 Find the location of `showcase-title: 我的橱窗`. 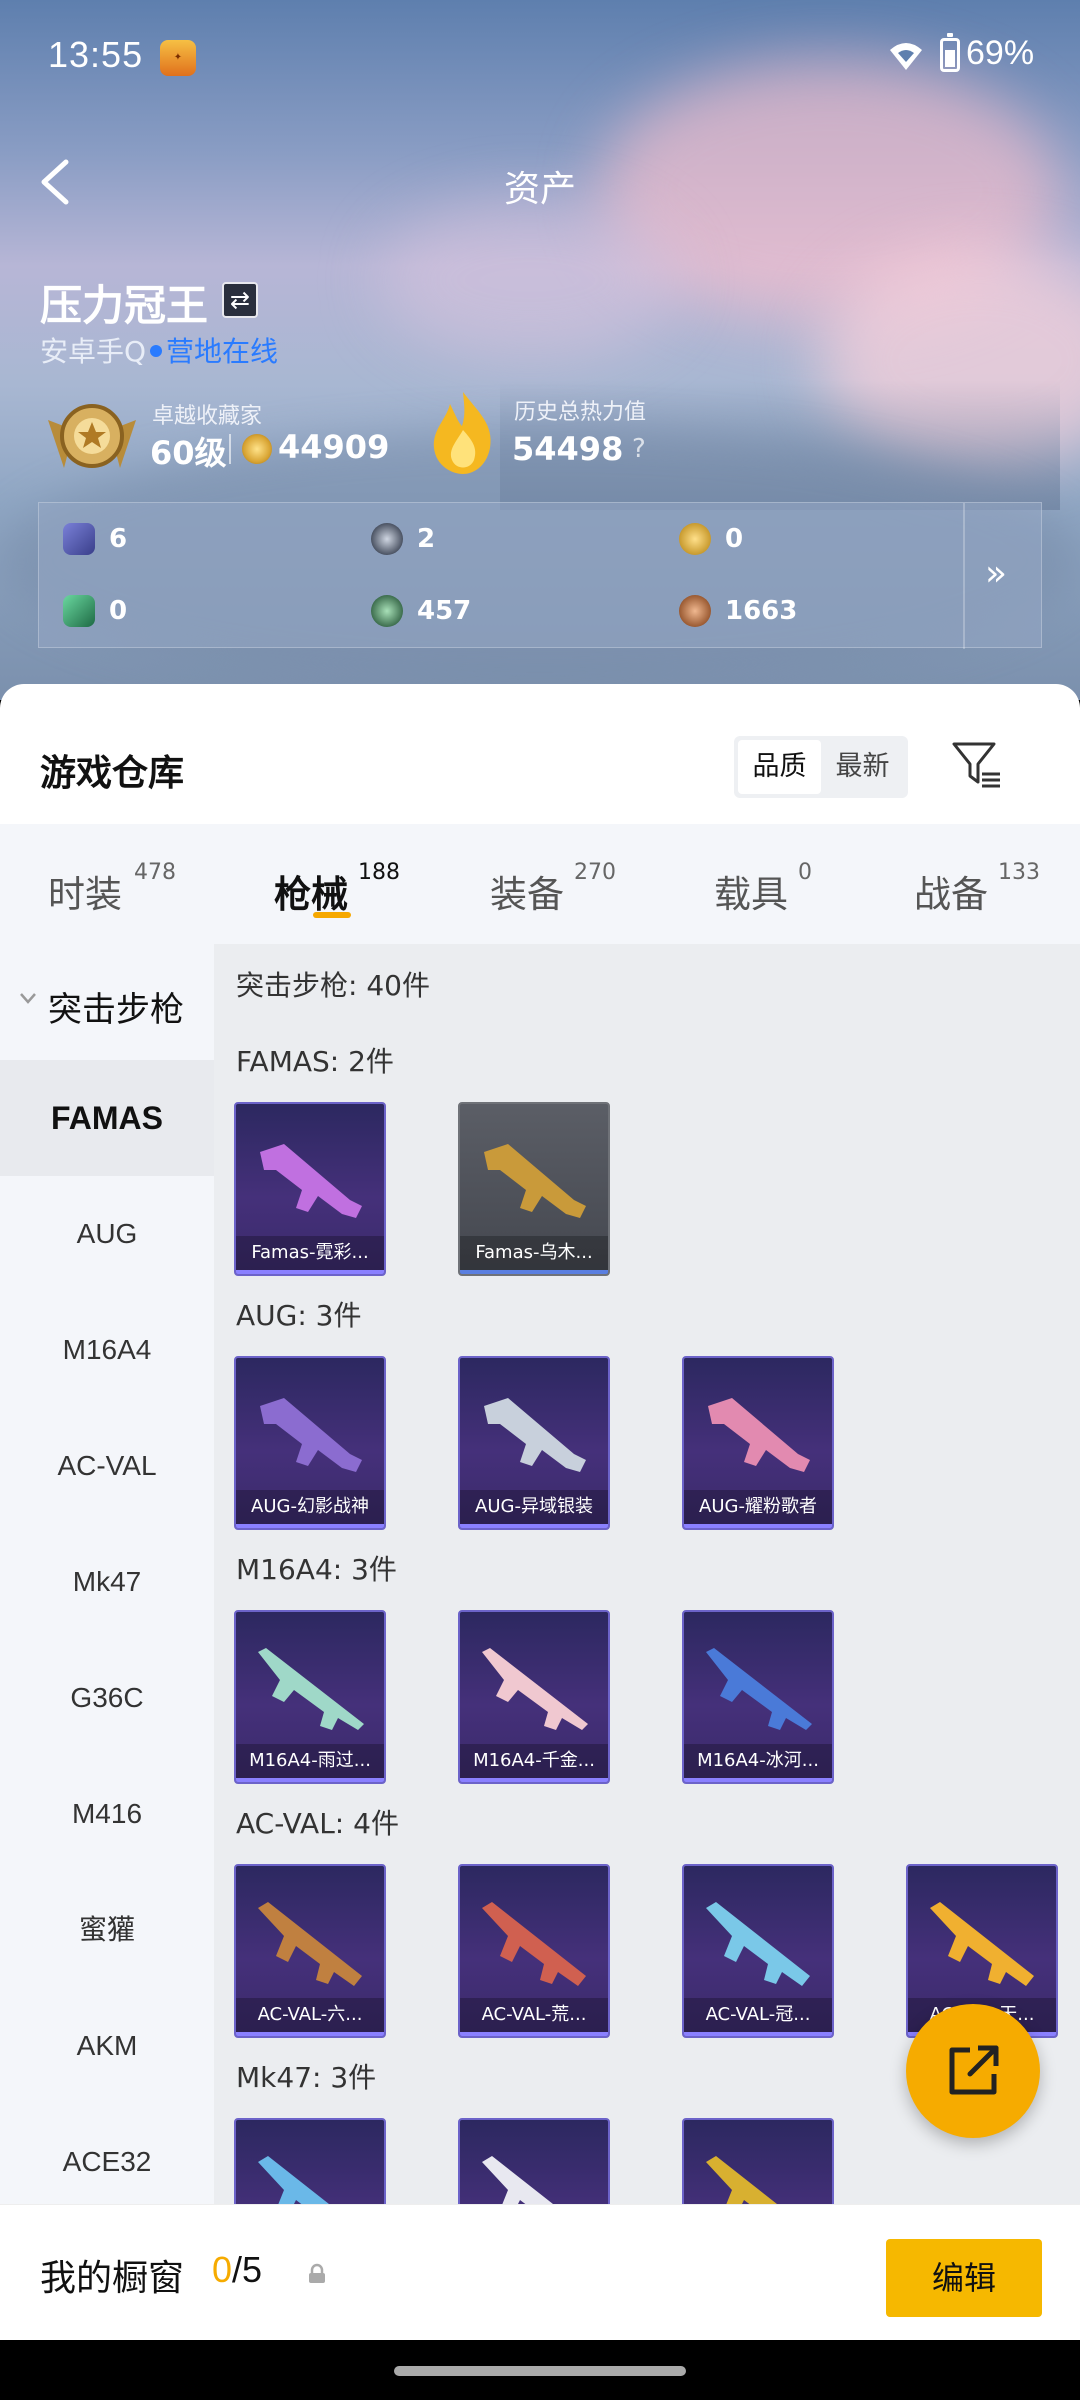

showcase-title: 我的橱窗 is located at coordinates (112, 2278).